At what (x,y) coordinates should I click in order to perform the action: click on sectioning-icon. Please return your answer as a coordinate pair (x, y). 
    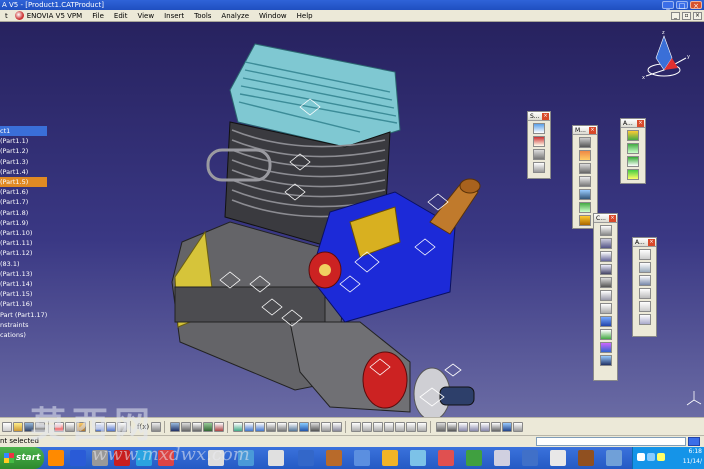
    Looking at the image, I should click on (474, 426).